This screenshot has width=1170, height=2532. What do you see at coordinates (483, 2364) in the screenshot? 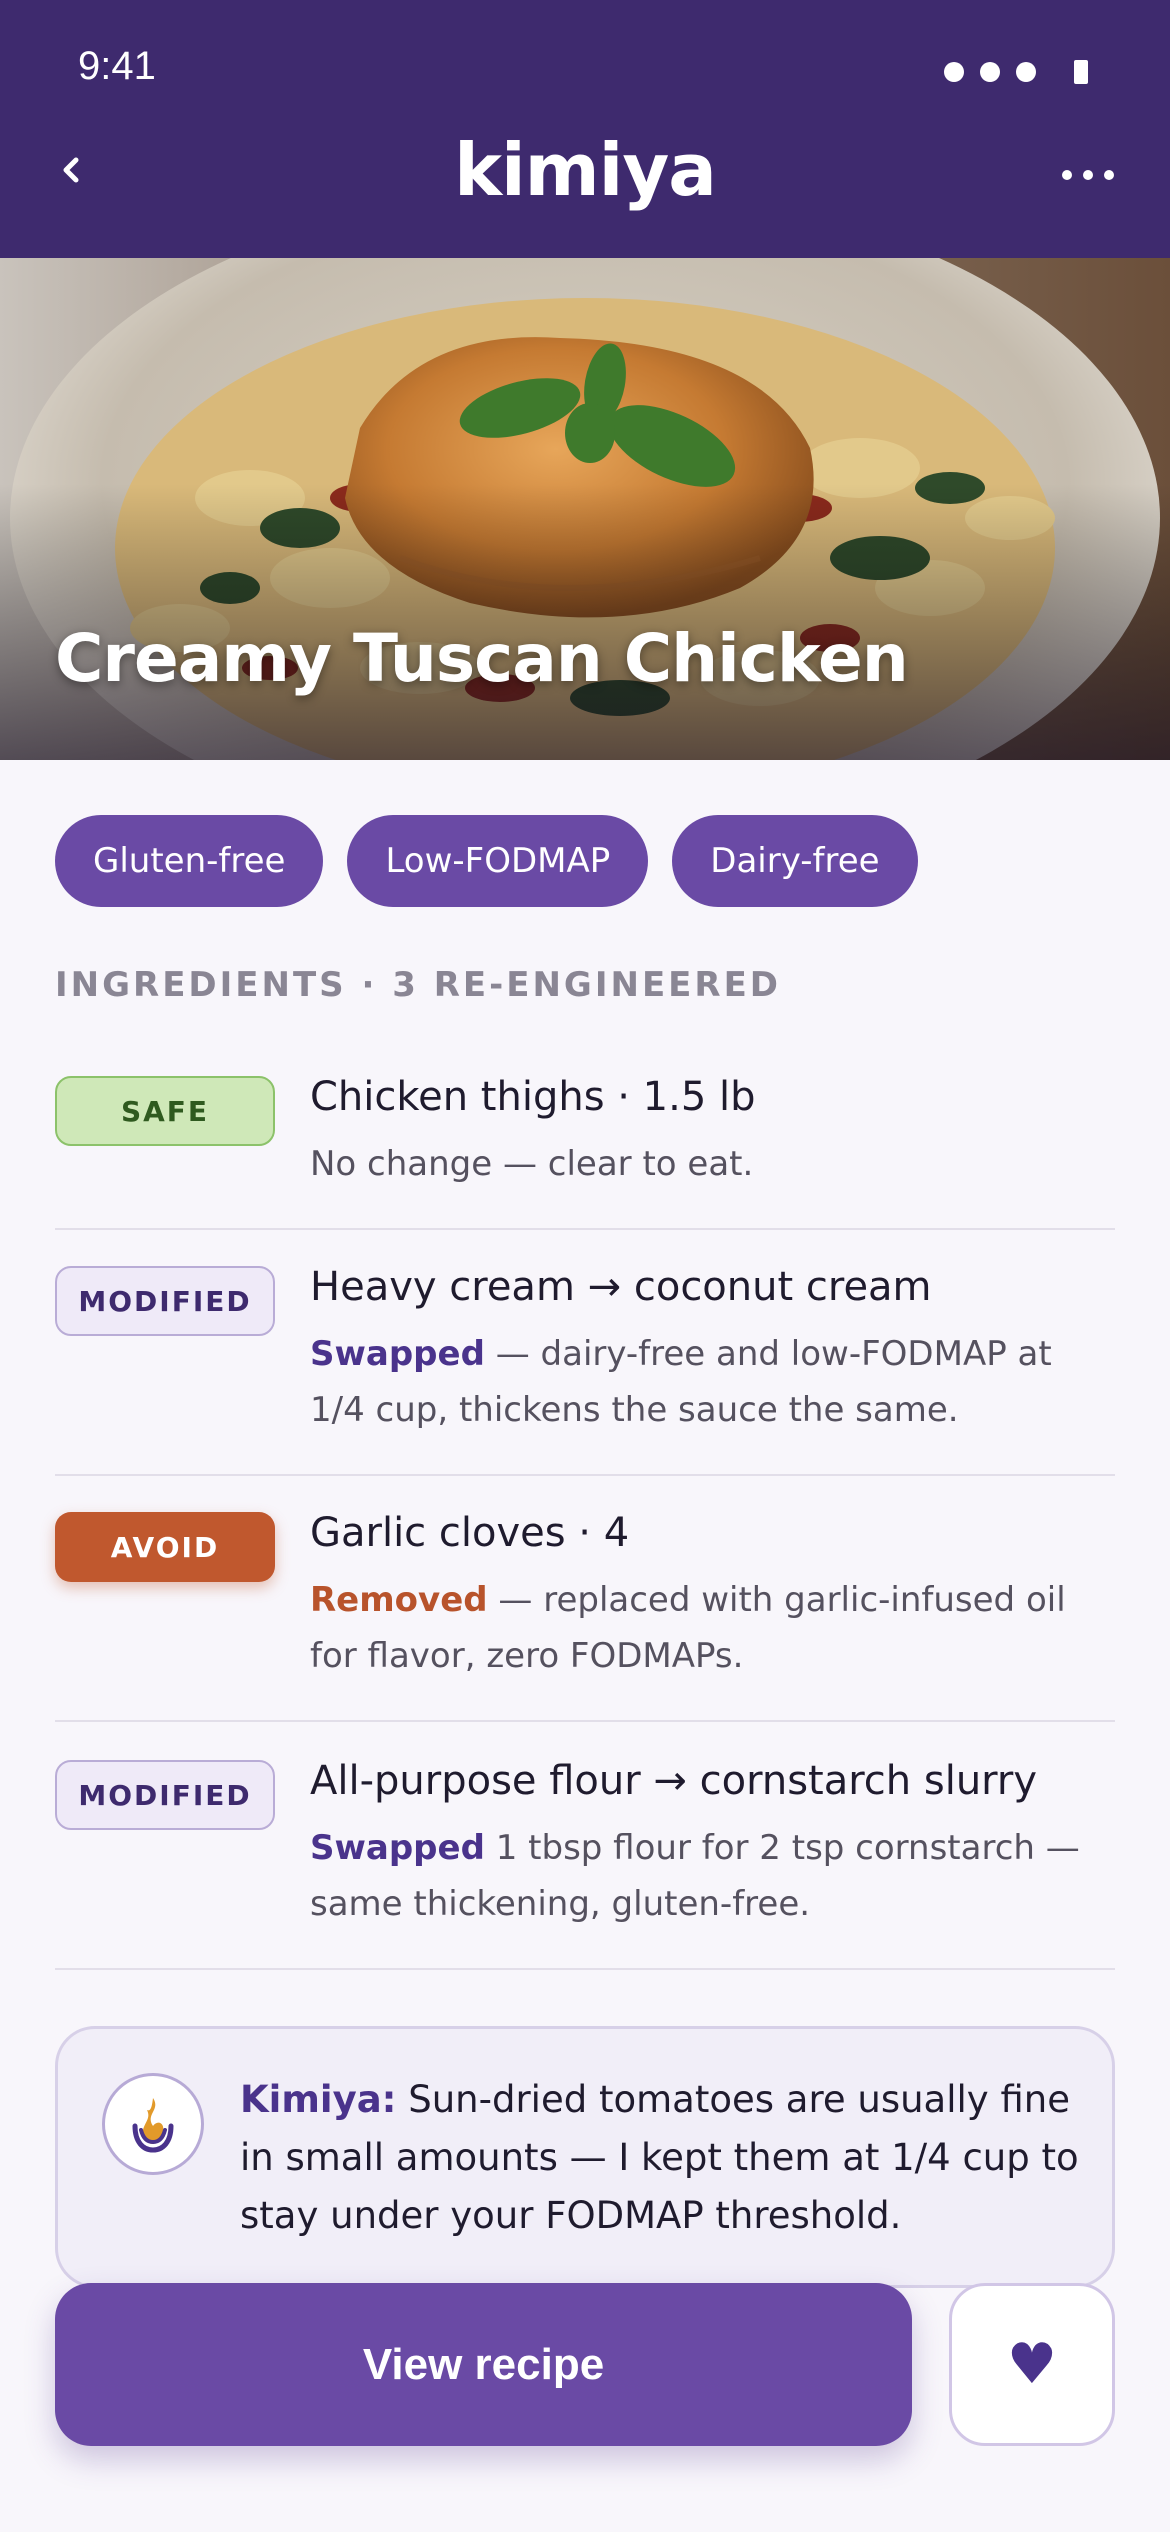
I see `view-recipe-button: View recipe` at bounding box center [483, 2364].